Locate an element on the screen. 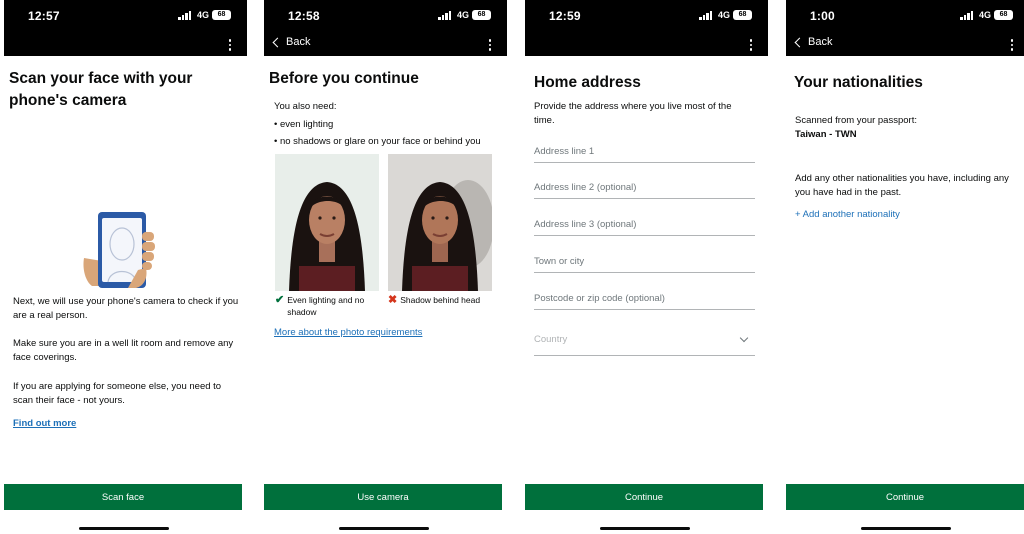 The image size is (1024, 534). add-nationality-link: + Add another nationality is located at coordinates (847, 215).